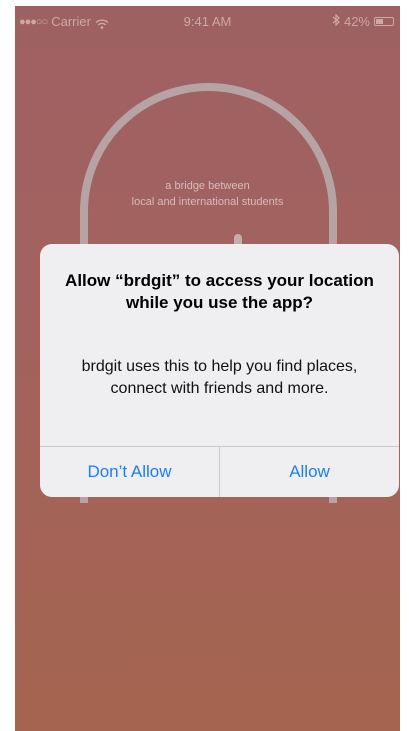  Describe the element at coordinates (384, 21) in the screenshot. I see `battery-icon` at that location.